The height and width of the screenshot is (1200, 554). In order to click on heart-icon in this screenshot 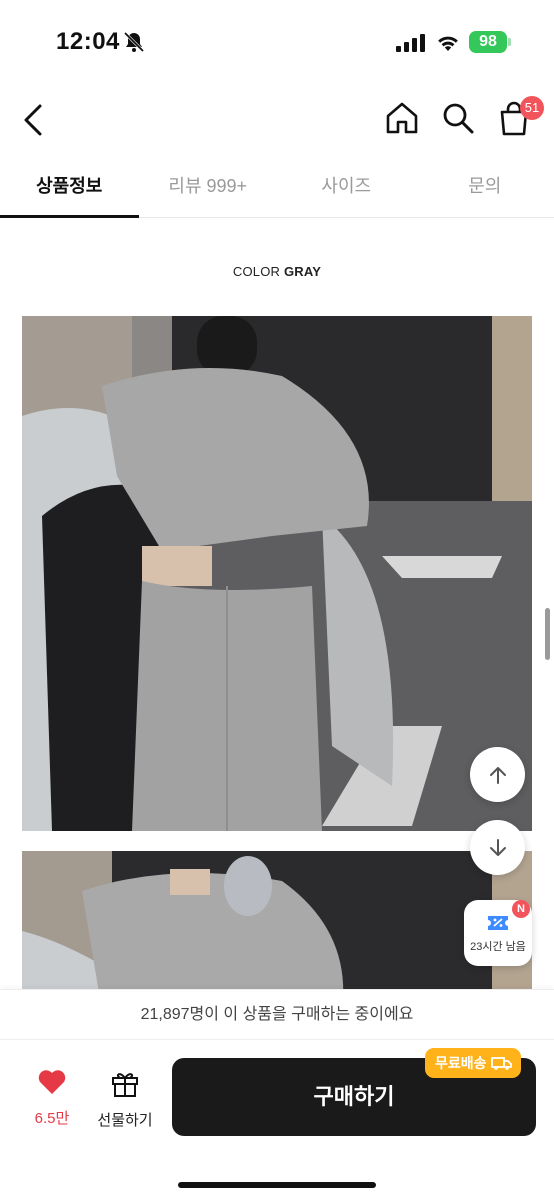, I will do `click(52, 1082)`.